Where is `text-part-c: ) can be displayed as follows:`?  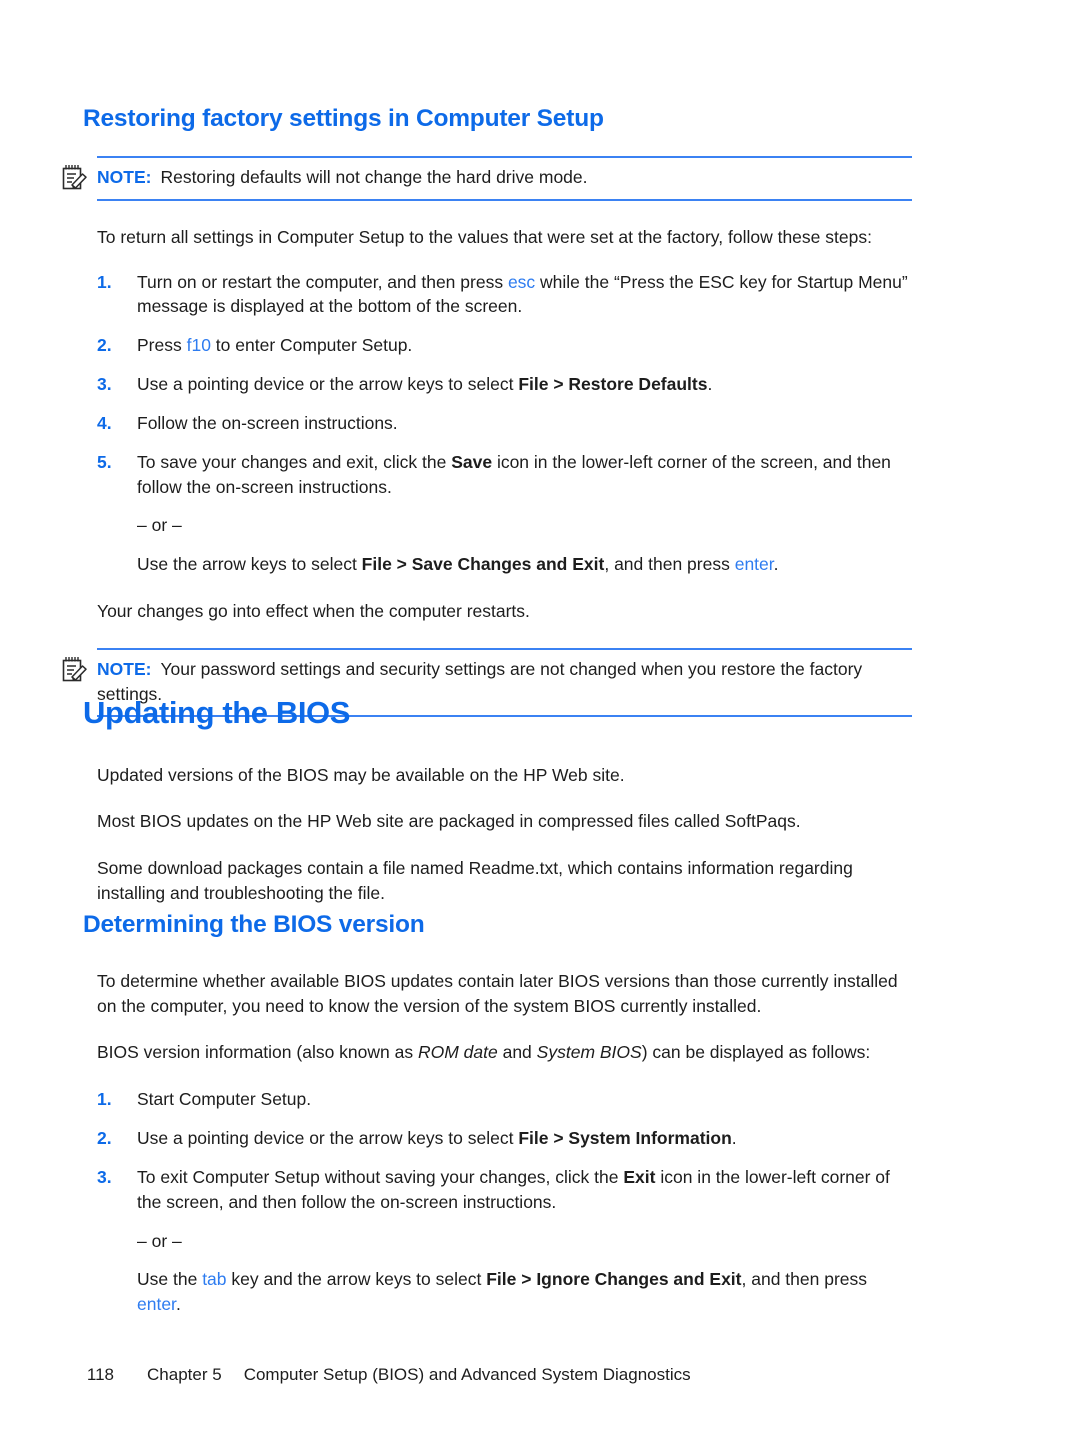 text-part-c: ) can be displayed as follows: is located at coordinates (756, 1052).